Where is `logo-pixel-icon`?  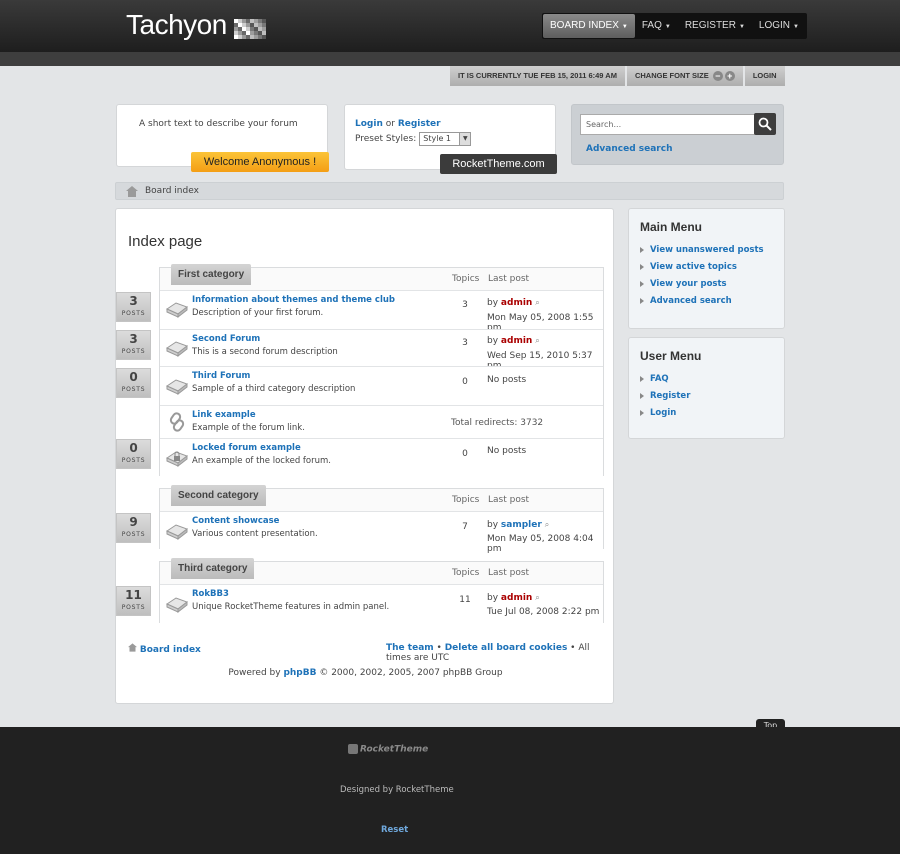 logo-pixel-icon is located at coordinates (250, 29).